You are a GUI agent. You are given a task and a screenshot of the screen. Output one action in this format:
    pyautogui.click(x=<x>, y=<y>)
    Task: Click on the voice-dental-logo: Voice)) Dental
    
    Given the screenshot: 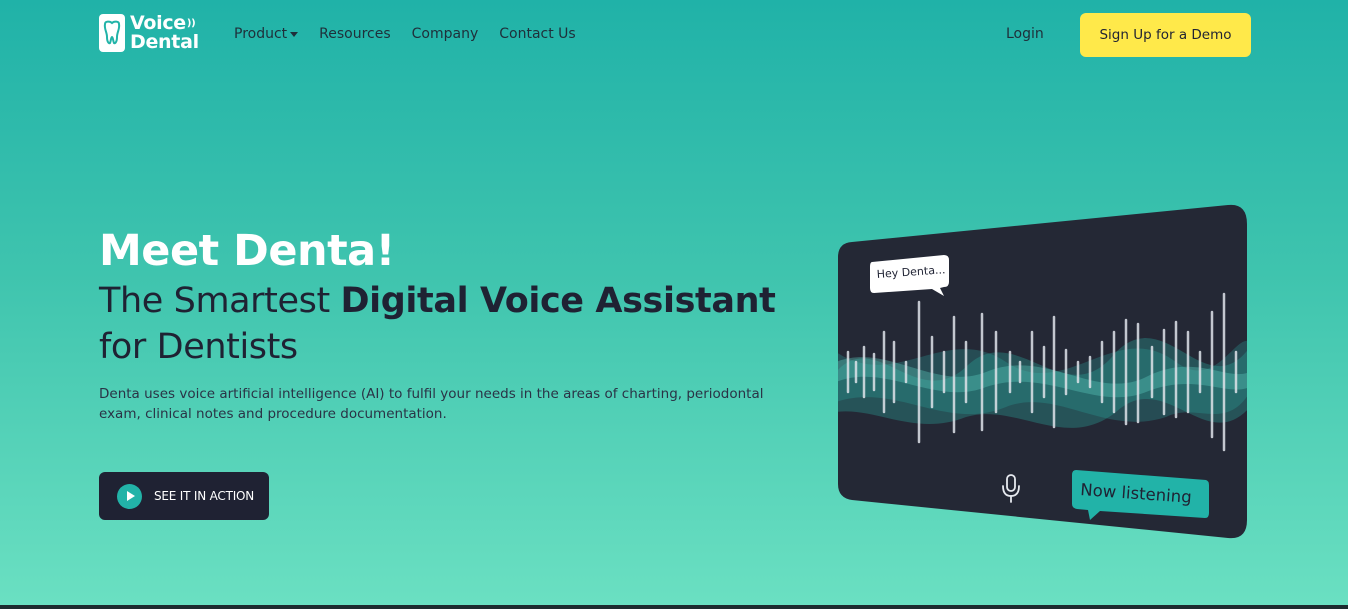 What is the action you would take?
    pyautogui.click(x=149, y=33)
    